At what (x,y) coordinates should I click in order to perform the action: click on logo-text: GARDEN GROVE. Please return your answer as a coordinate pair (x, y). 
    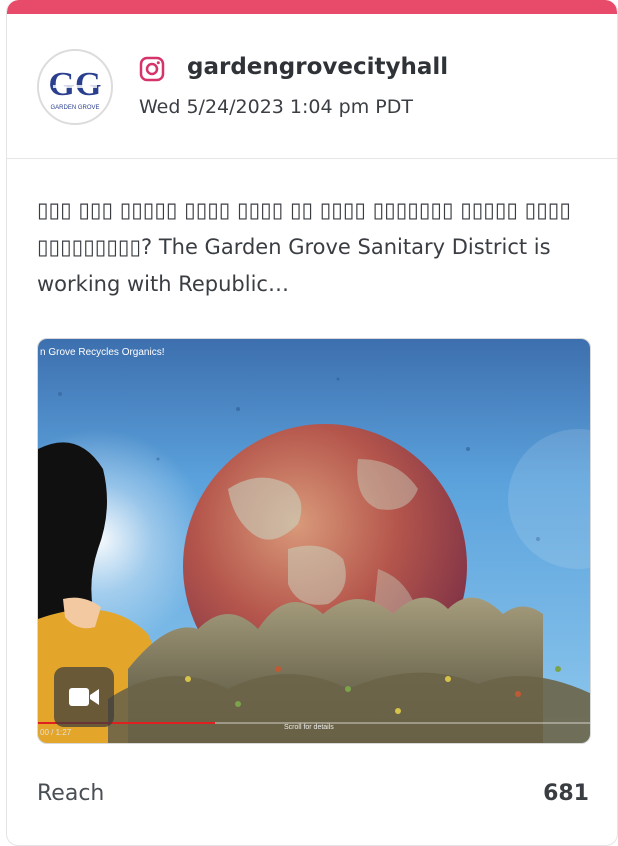
    Looking at the image, I should click on (74, 108).